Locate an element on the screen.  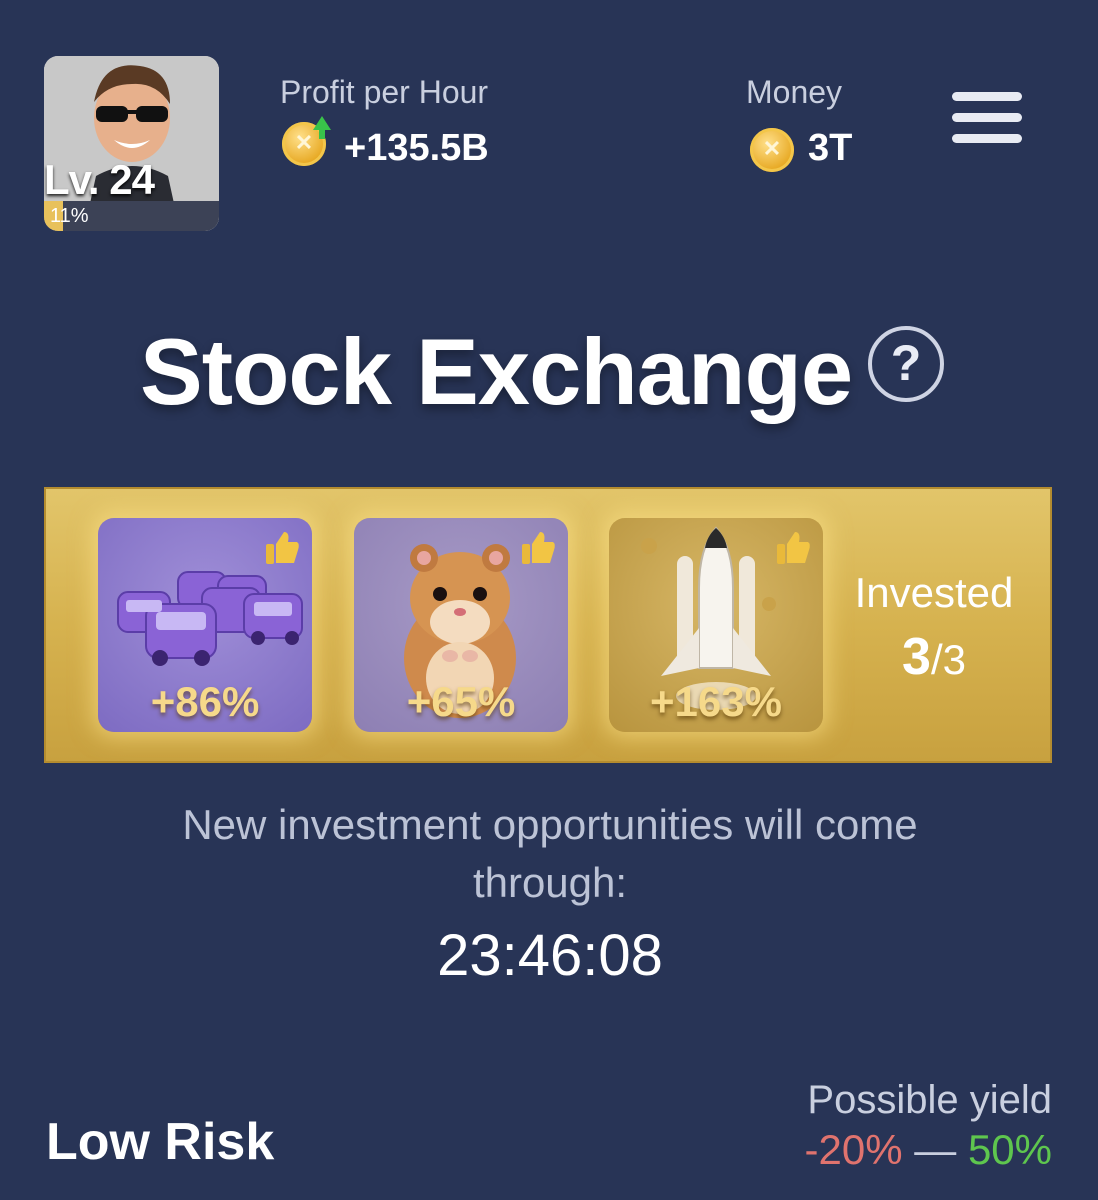
risk-level-title: Low Risk is located at coordinates (160, 1142).